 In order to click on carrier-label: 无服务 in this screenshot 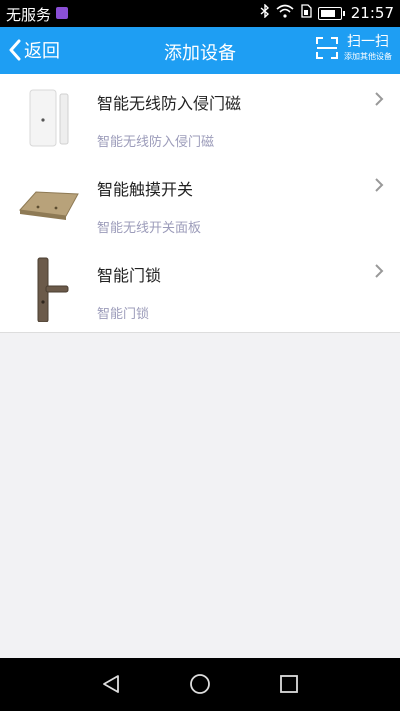, I will do `click(29, 15)`.